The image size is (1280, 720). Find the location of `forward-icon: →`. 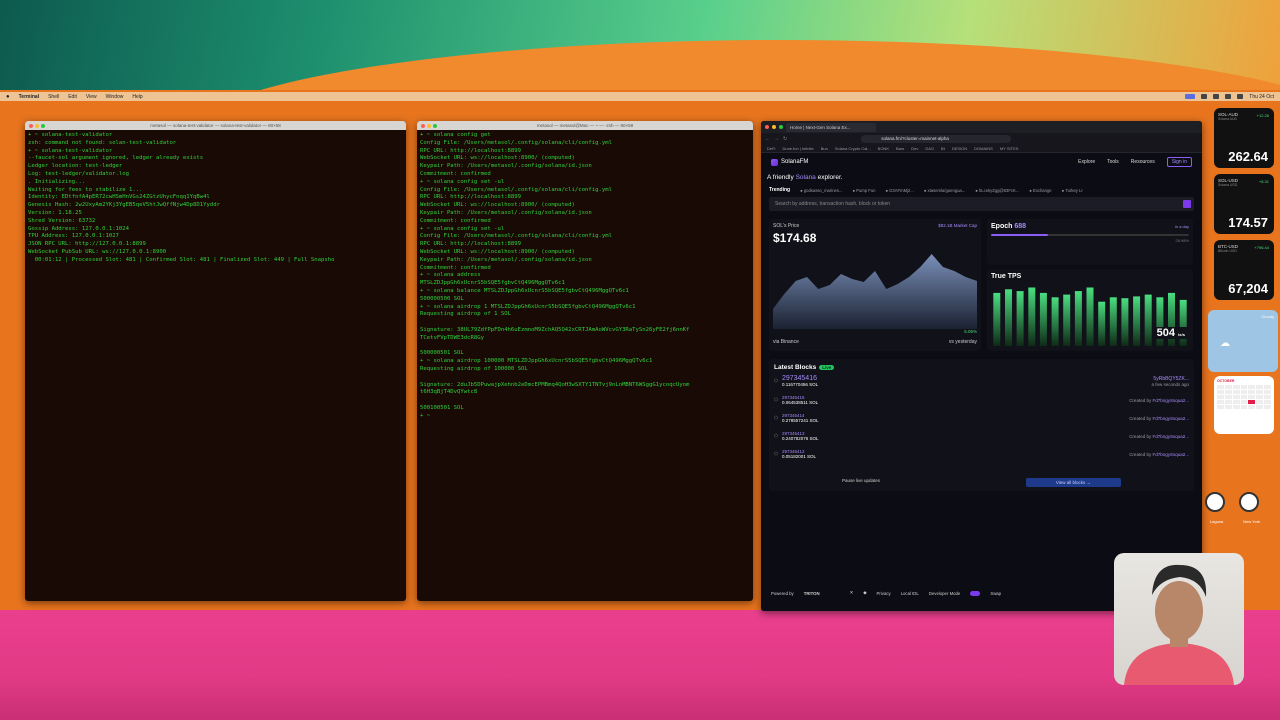

forward-icon: → is located at coordinates (776, 139).